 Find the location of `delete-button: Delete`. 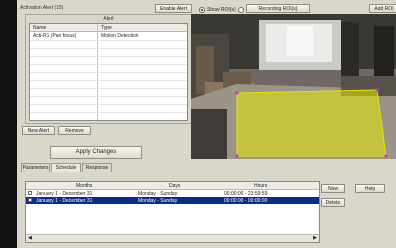

delete-button: Delete is located at coordinates (333, 202).